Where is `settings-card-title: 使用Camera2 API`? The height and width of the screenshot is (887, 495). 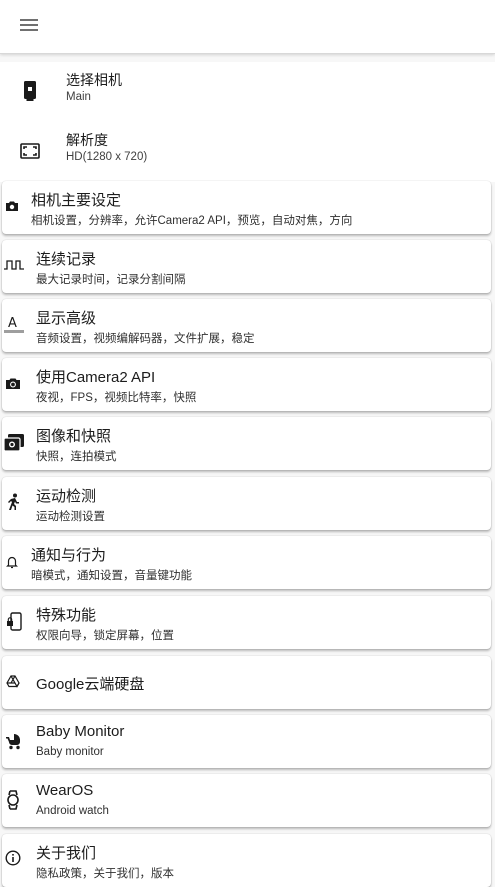
settings-card-title: 使用Camera2 API is located at coordinates (96, 377).